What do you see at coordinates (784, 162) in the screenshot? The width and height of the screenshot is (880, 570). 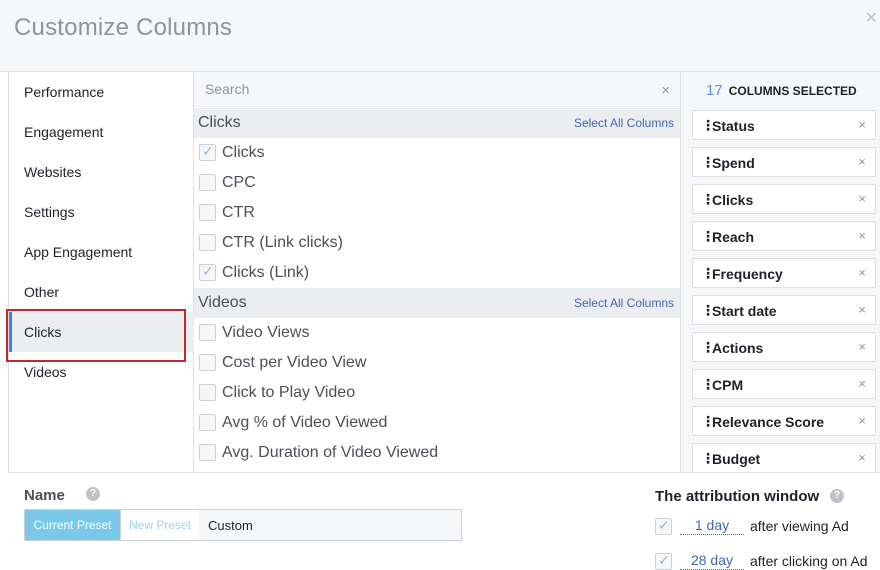 I see `selected-column-chip: ⋮ Spend ×` at bounding box center [784, 162].